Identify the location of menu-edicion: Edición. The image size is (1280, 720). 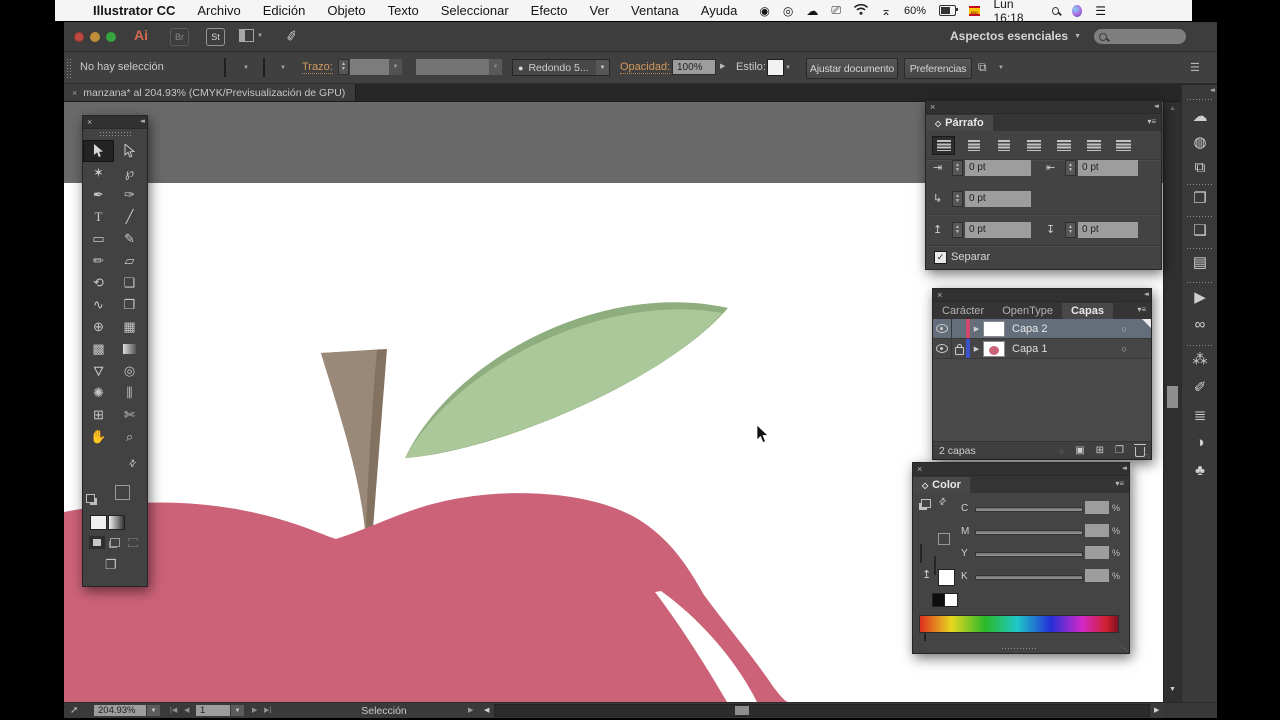
(284, 10).